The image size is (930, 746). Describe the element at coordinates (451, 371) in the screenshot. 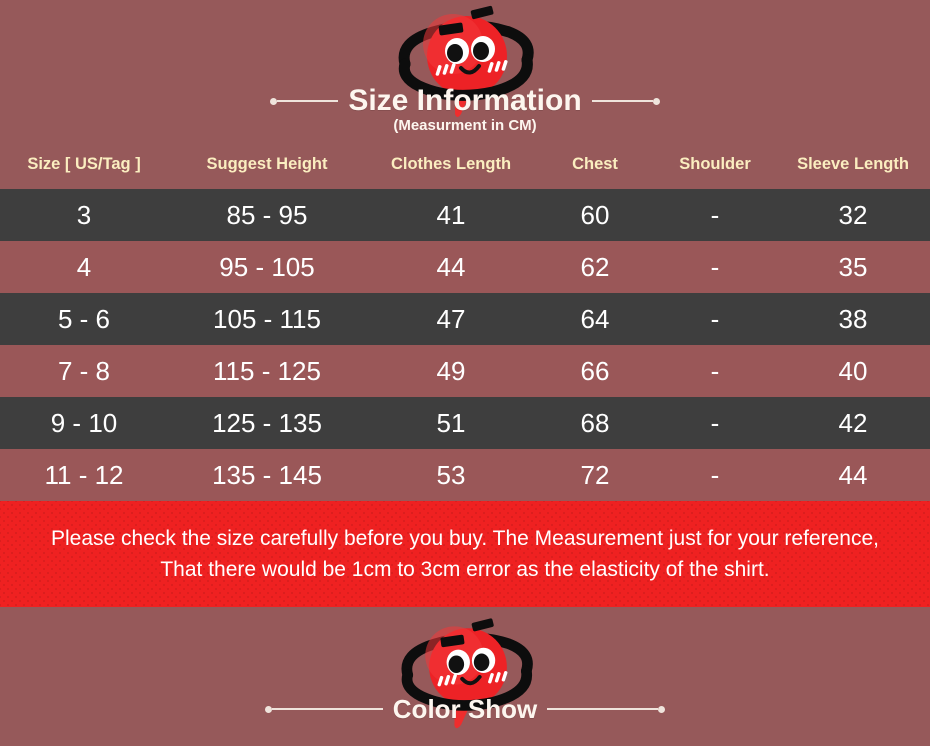

I see `cell-clothes-length: 49` at that location.